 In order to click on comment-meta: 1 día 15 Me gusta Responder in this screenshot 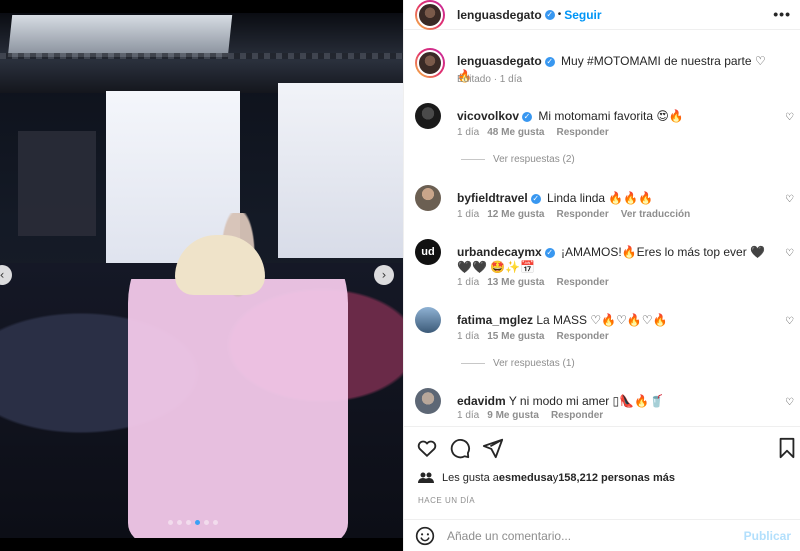, I will do `click(533, 336)`.